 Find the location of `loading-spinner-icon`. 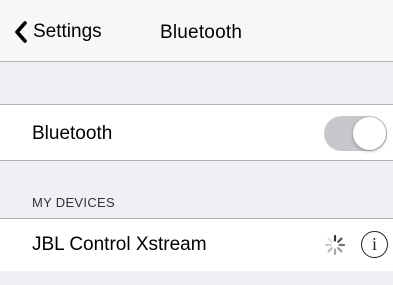

loading-spinner-icon is located at coordinates (335, 245).